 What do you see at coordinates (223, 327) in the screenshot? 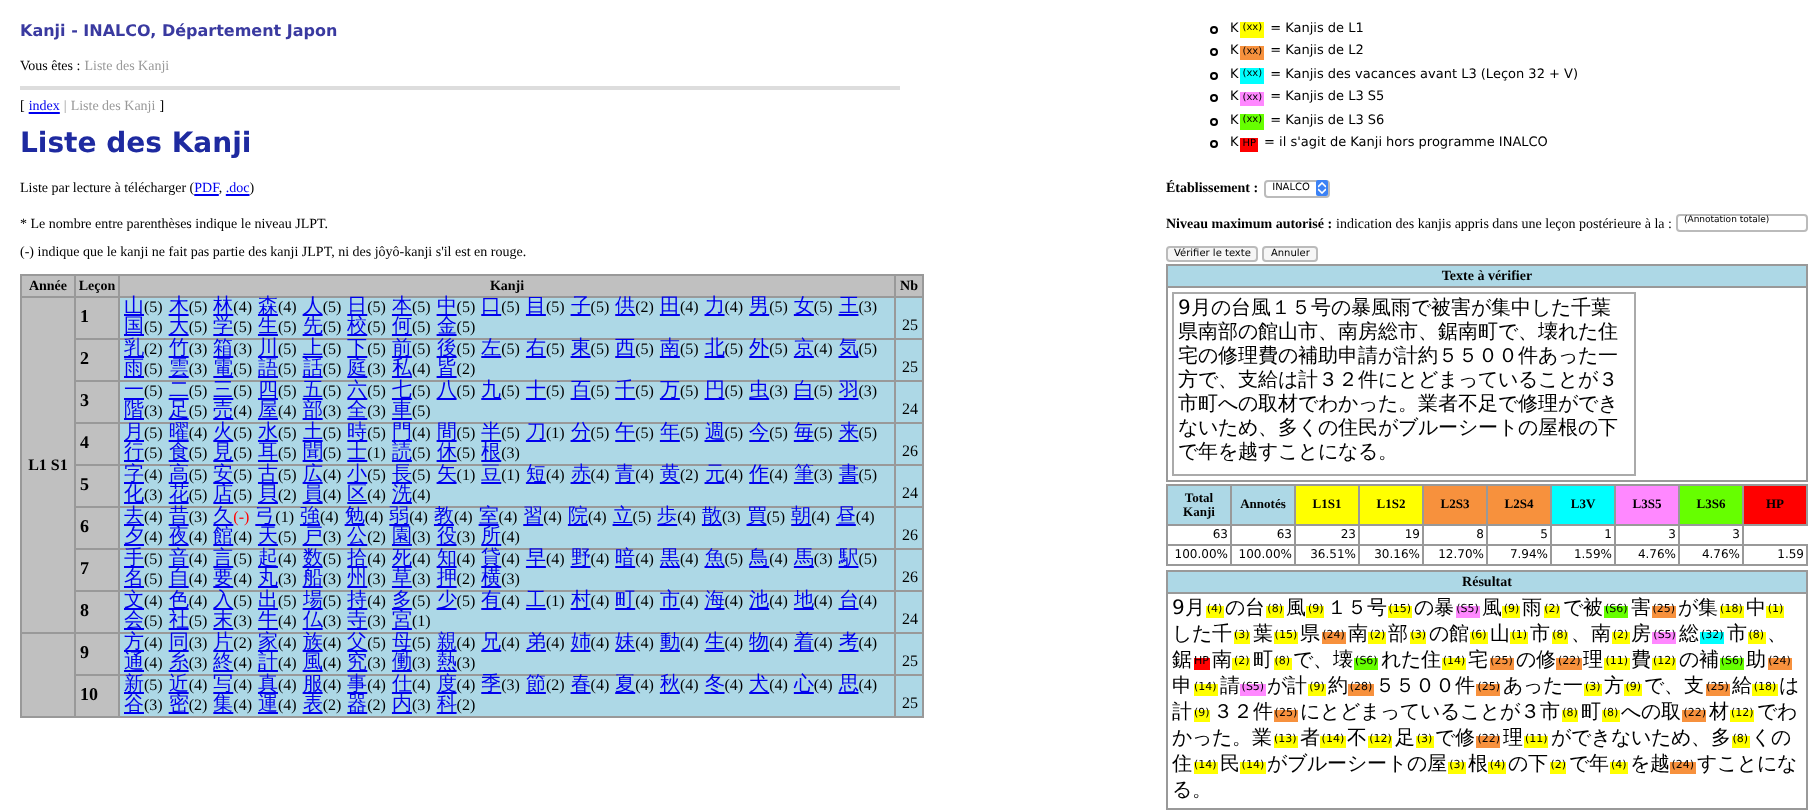
I see `kanji-link: 学` at bounding box center [223, 327].